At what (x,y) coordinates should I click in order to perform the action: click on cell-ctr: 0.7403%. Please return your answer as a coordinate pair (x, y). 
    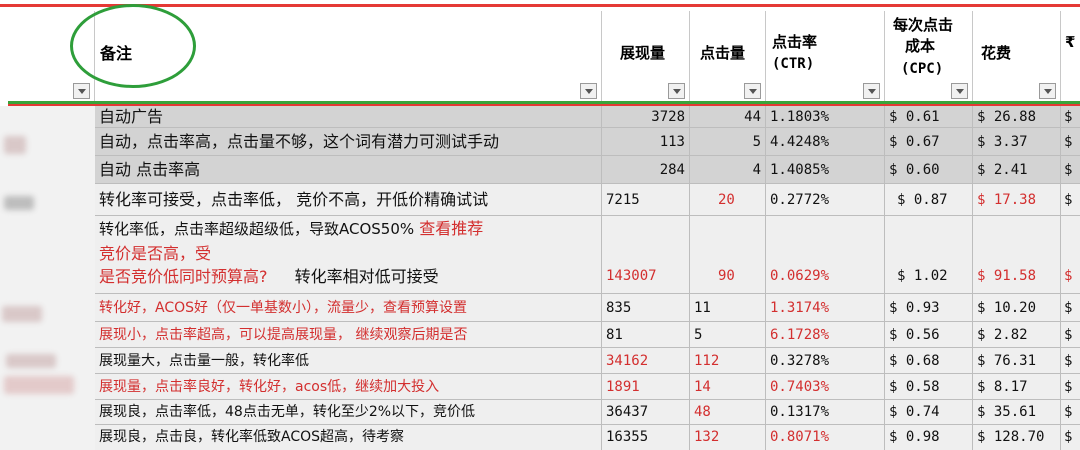
    Looking at the image, I should click on (825, 387).